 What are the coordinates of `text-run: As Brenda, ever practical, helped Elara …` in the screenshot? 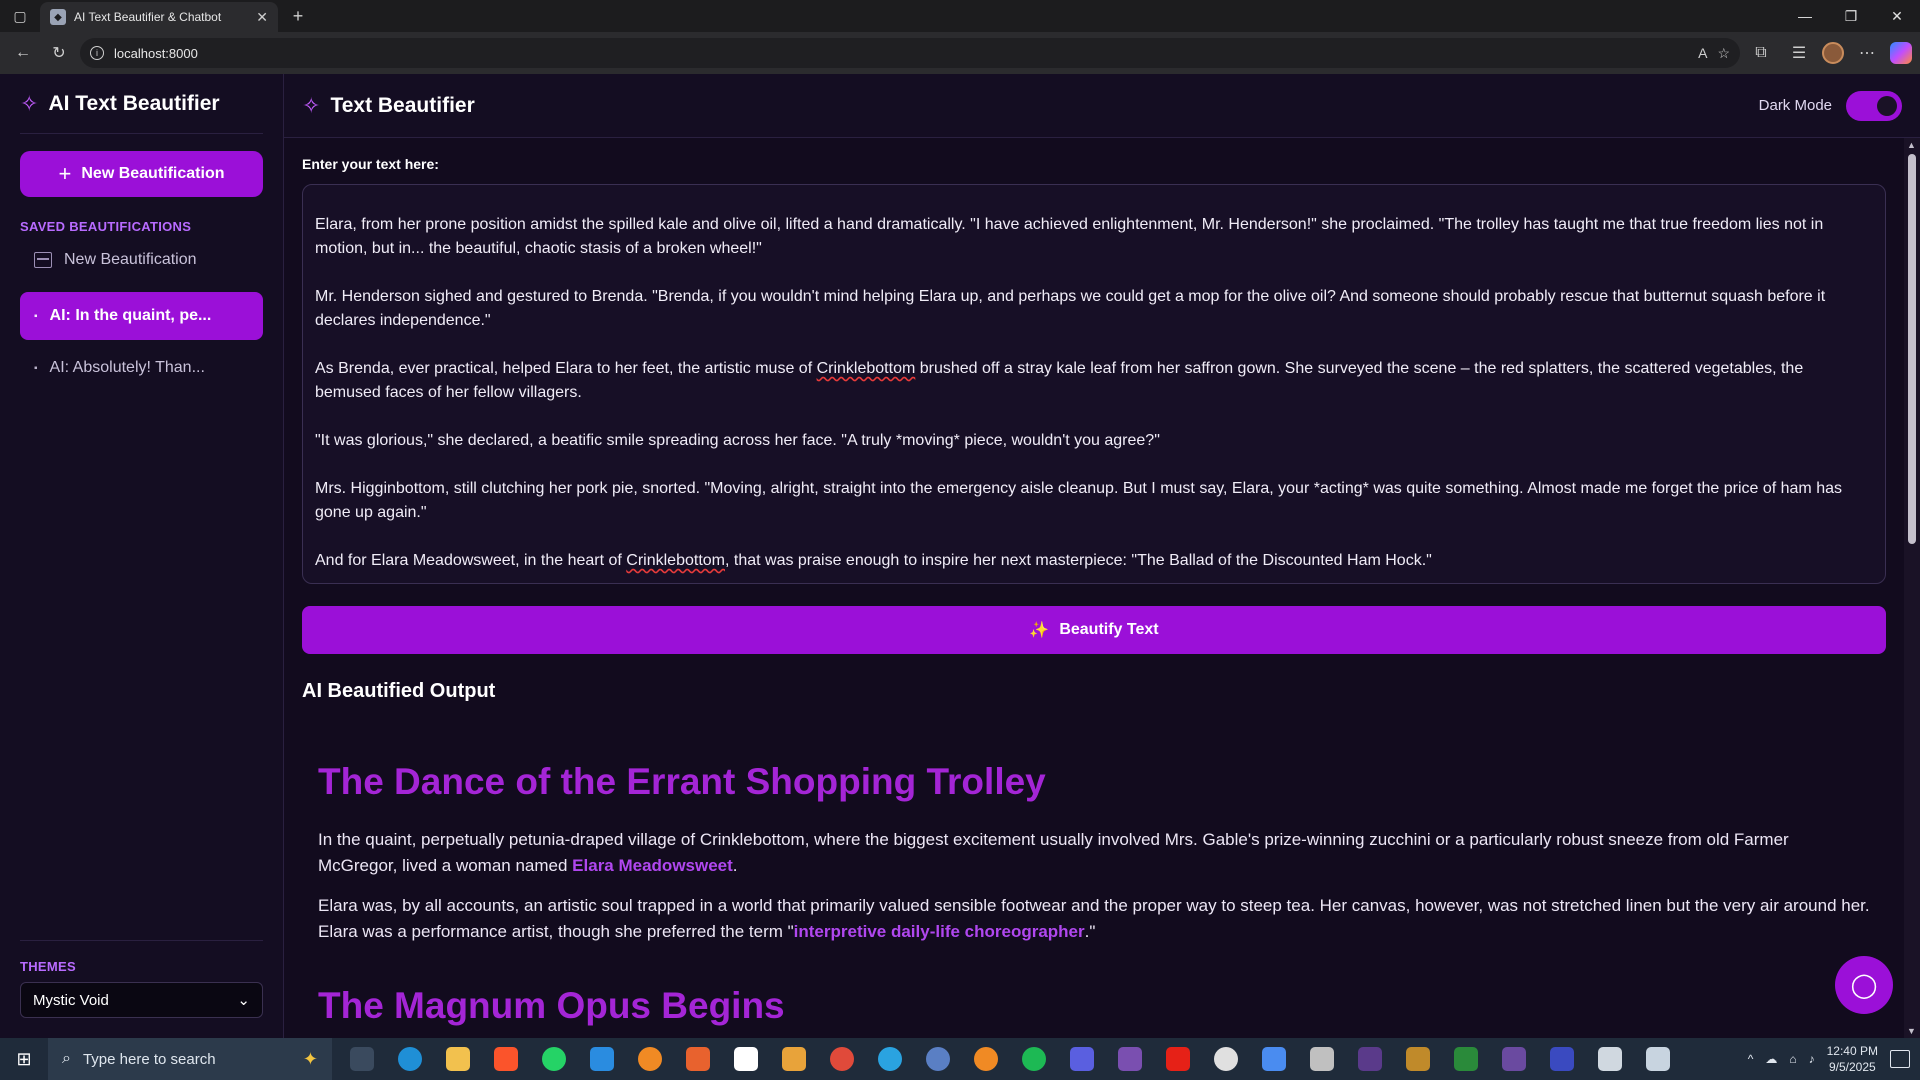 It's located at (566, 368).